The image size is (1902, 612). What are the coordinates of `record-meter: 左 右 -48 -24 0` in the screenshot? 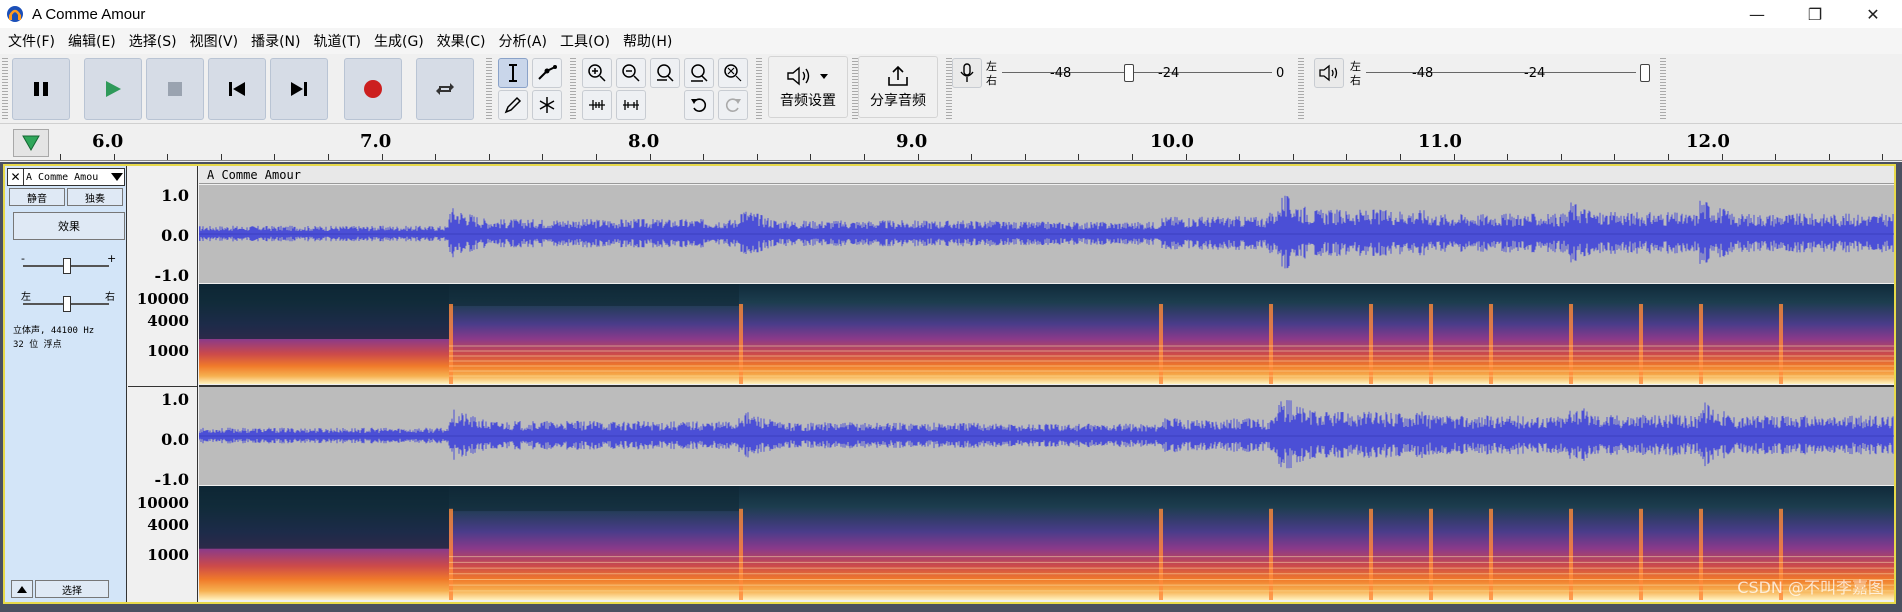 It's located at (1137, 73).